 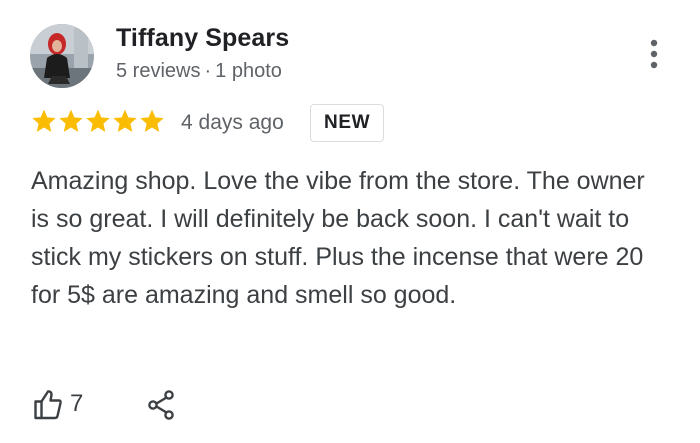 I want to click on like-button: 7, so click(x=58, y=404).